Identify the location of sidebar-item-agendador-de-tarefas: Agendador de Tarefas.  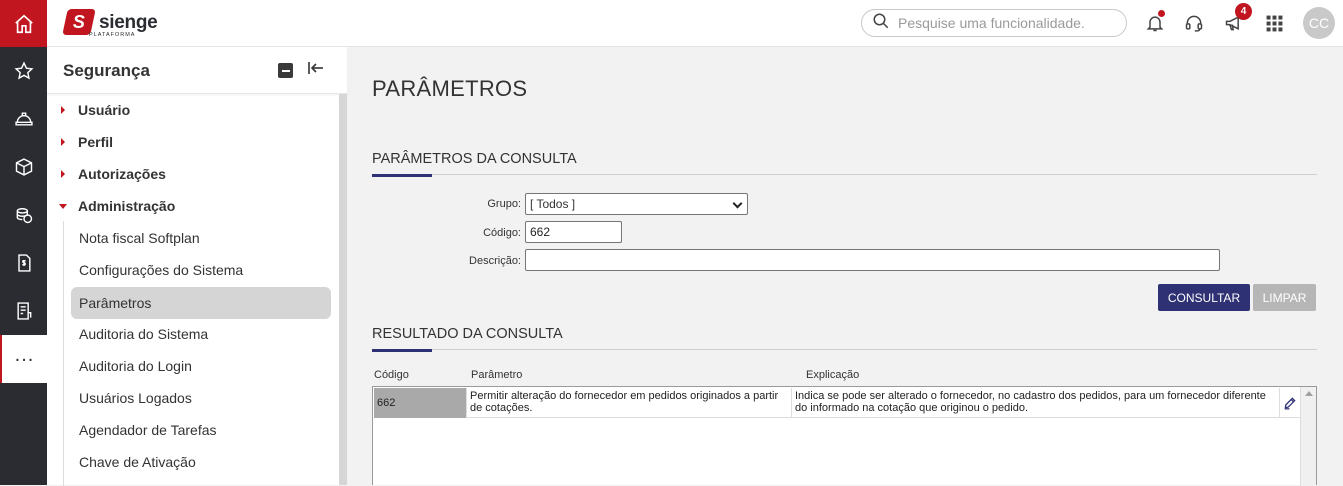
(201, 430).